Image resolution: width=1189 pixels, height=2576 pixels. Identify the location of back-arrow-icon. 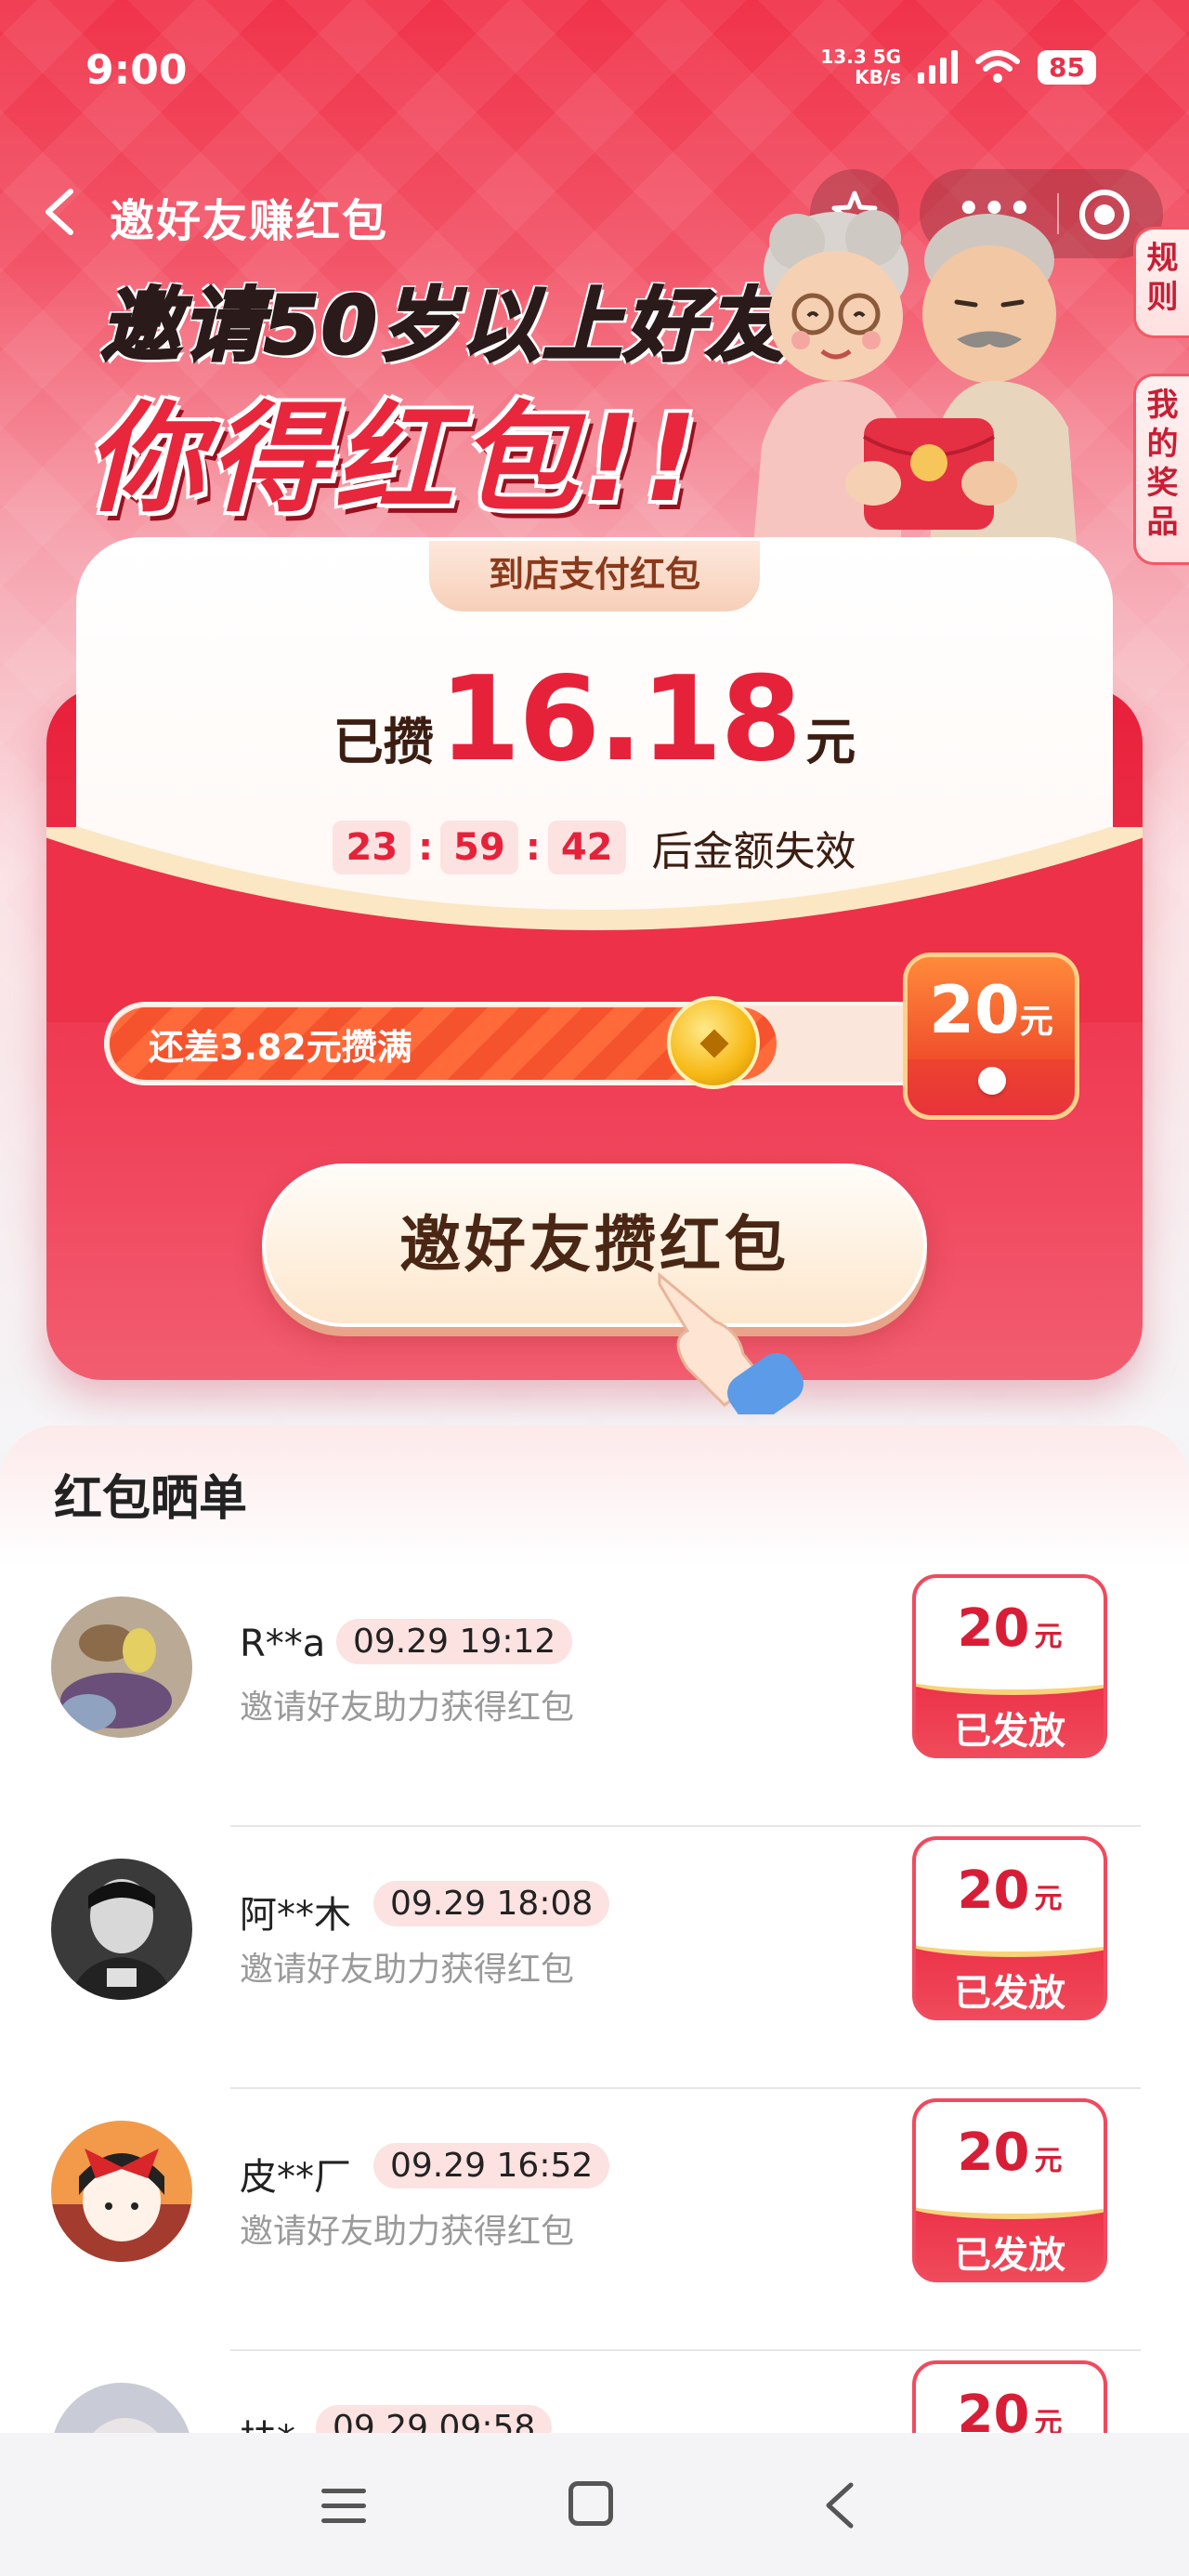
(60, 212).